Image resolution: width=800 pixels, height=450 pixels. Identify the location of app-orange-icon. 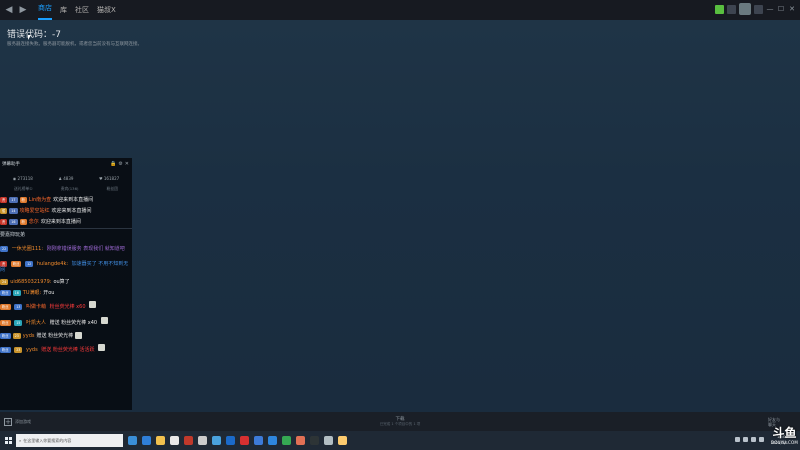
(300, 440).